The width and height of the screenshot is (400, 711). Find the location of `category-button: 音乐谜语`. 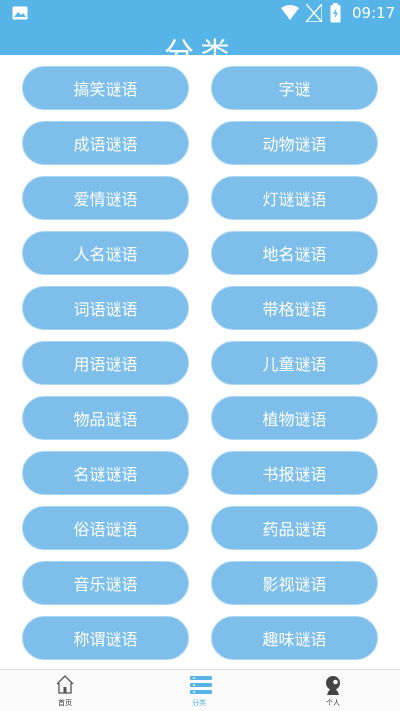

category-button: 音乐谜语 is located at coordinates (105, 583).